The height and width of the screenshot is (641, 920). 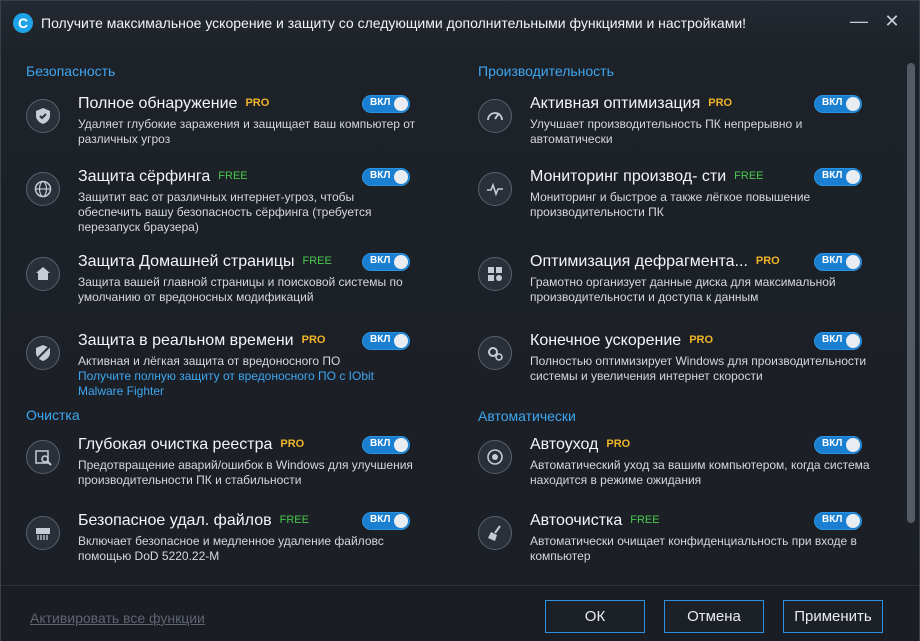 What do you see at coordinates (495, 189) in the screenshot?
I see `monitor-pulse-icon` at bounding box center [495, 189].